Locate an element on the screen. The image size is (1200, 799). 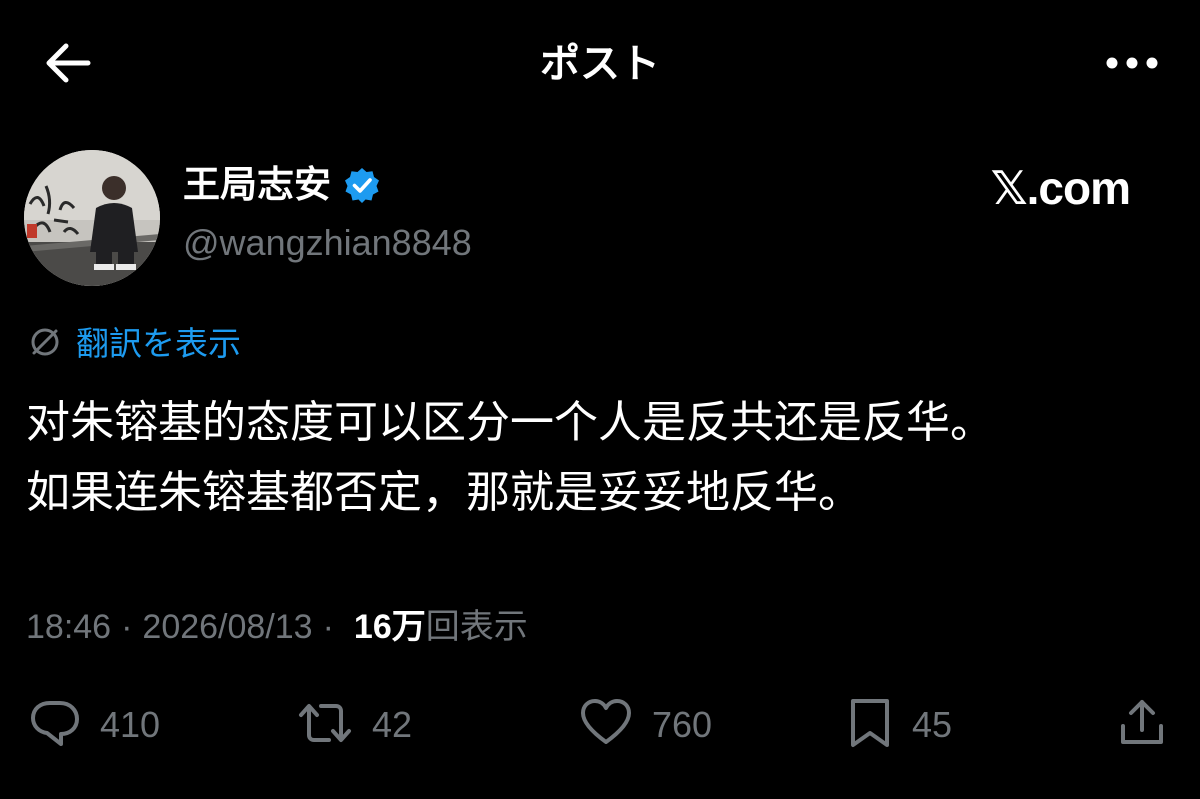
share-button is located at coordinates (1142, 725).